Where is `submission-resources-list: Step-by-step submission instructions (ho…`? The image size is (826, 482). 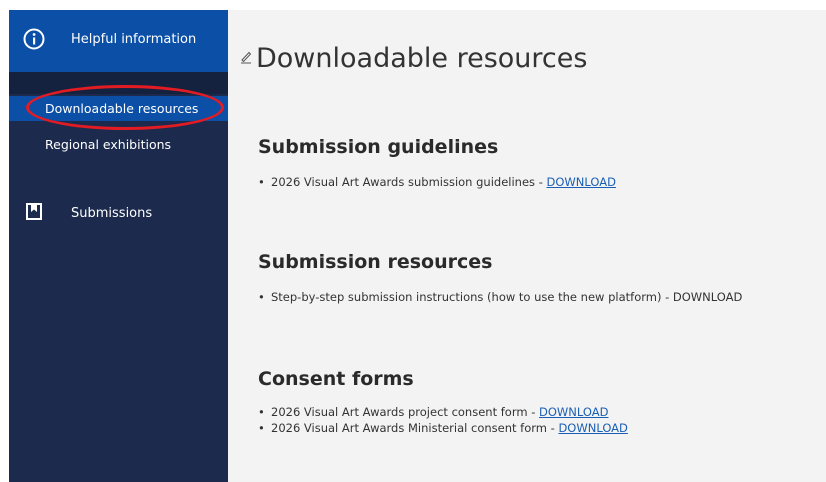
submission-resources-list: Step-by-step submission instructions (ho… is located at coordinates (500, 297).